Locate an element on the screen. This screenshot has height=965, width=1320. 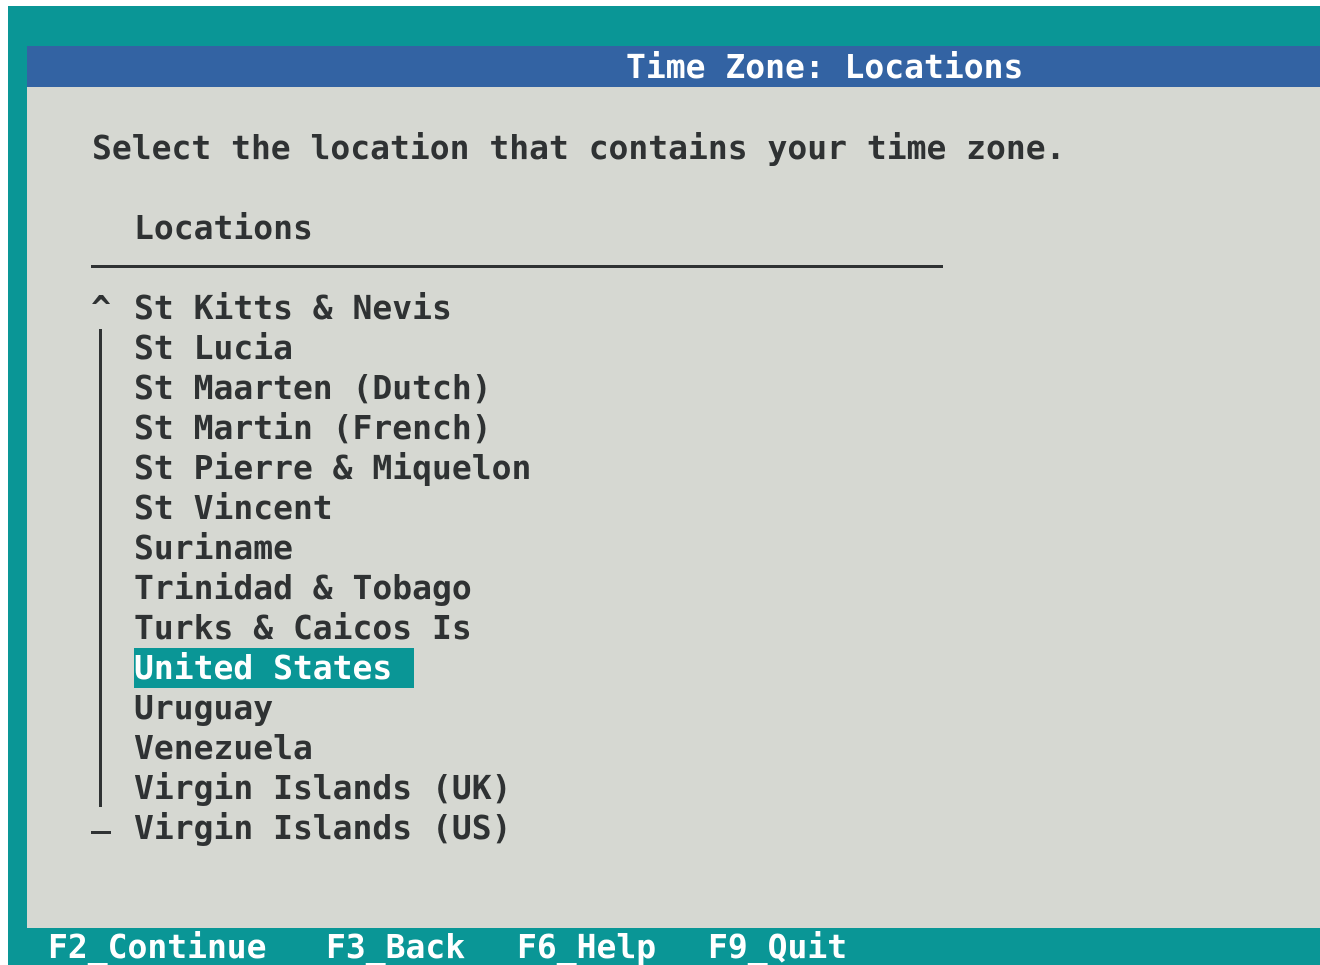
list-item: Turks & Caicos Is is located at coordinates (534, 628).